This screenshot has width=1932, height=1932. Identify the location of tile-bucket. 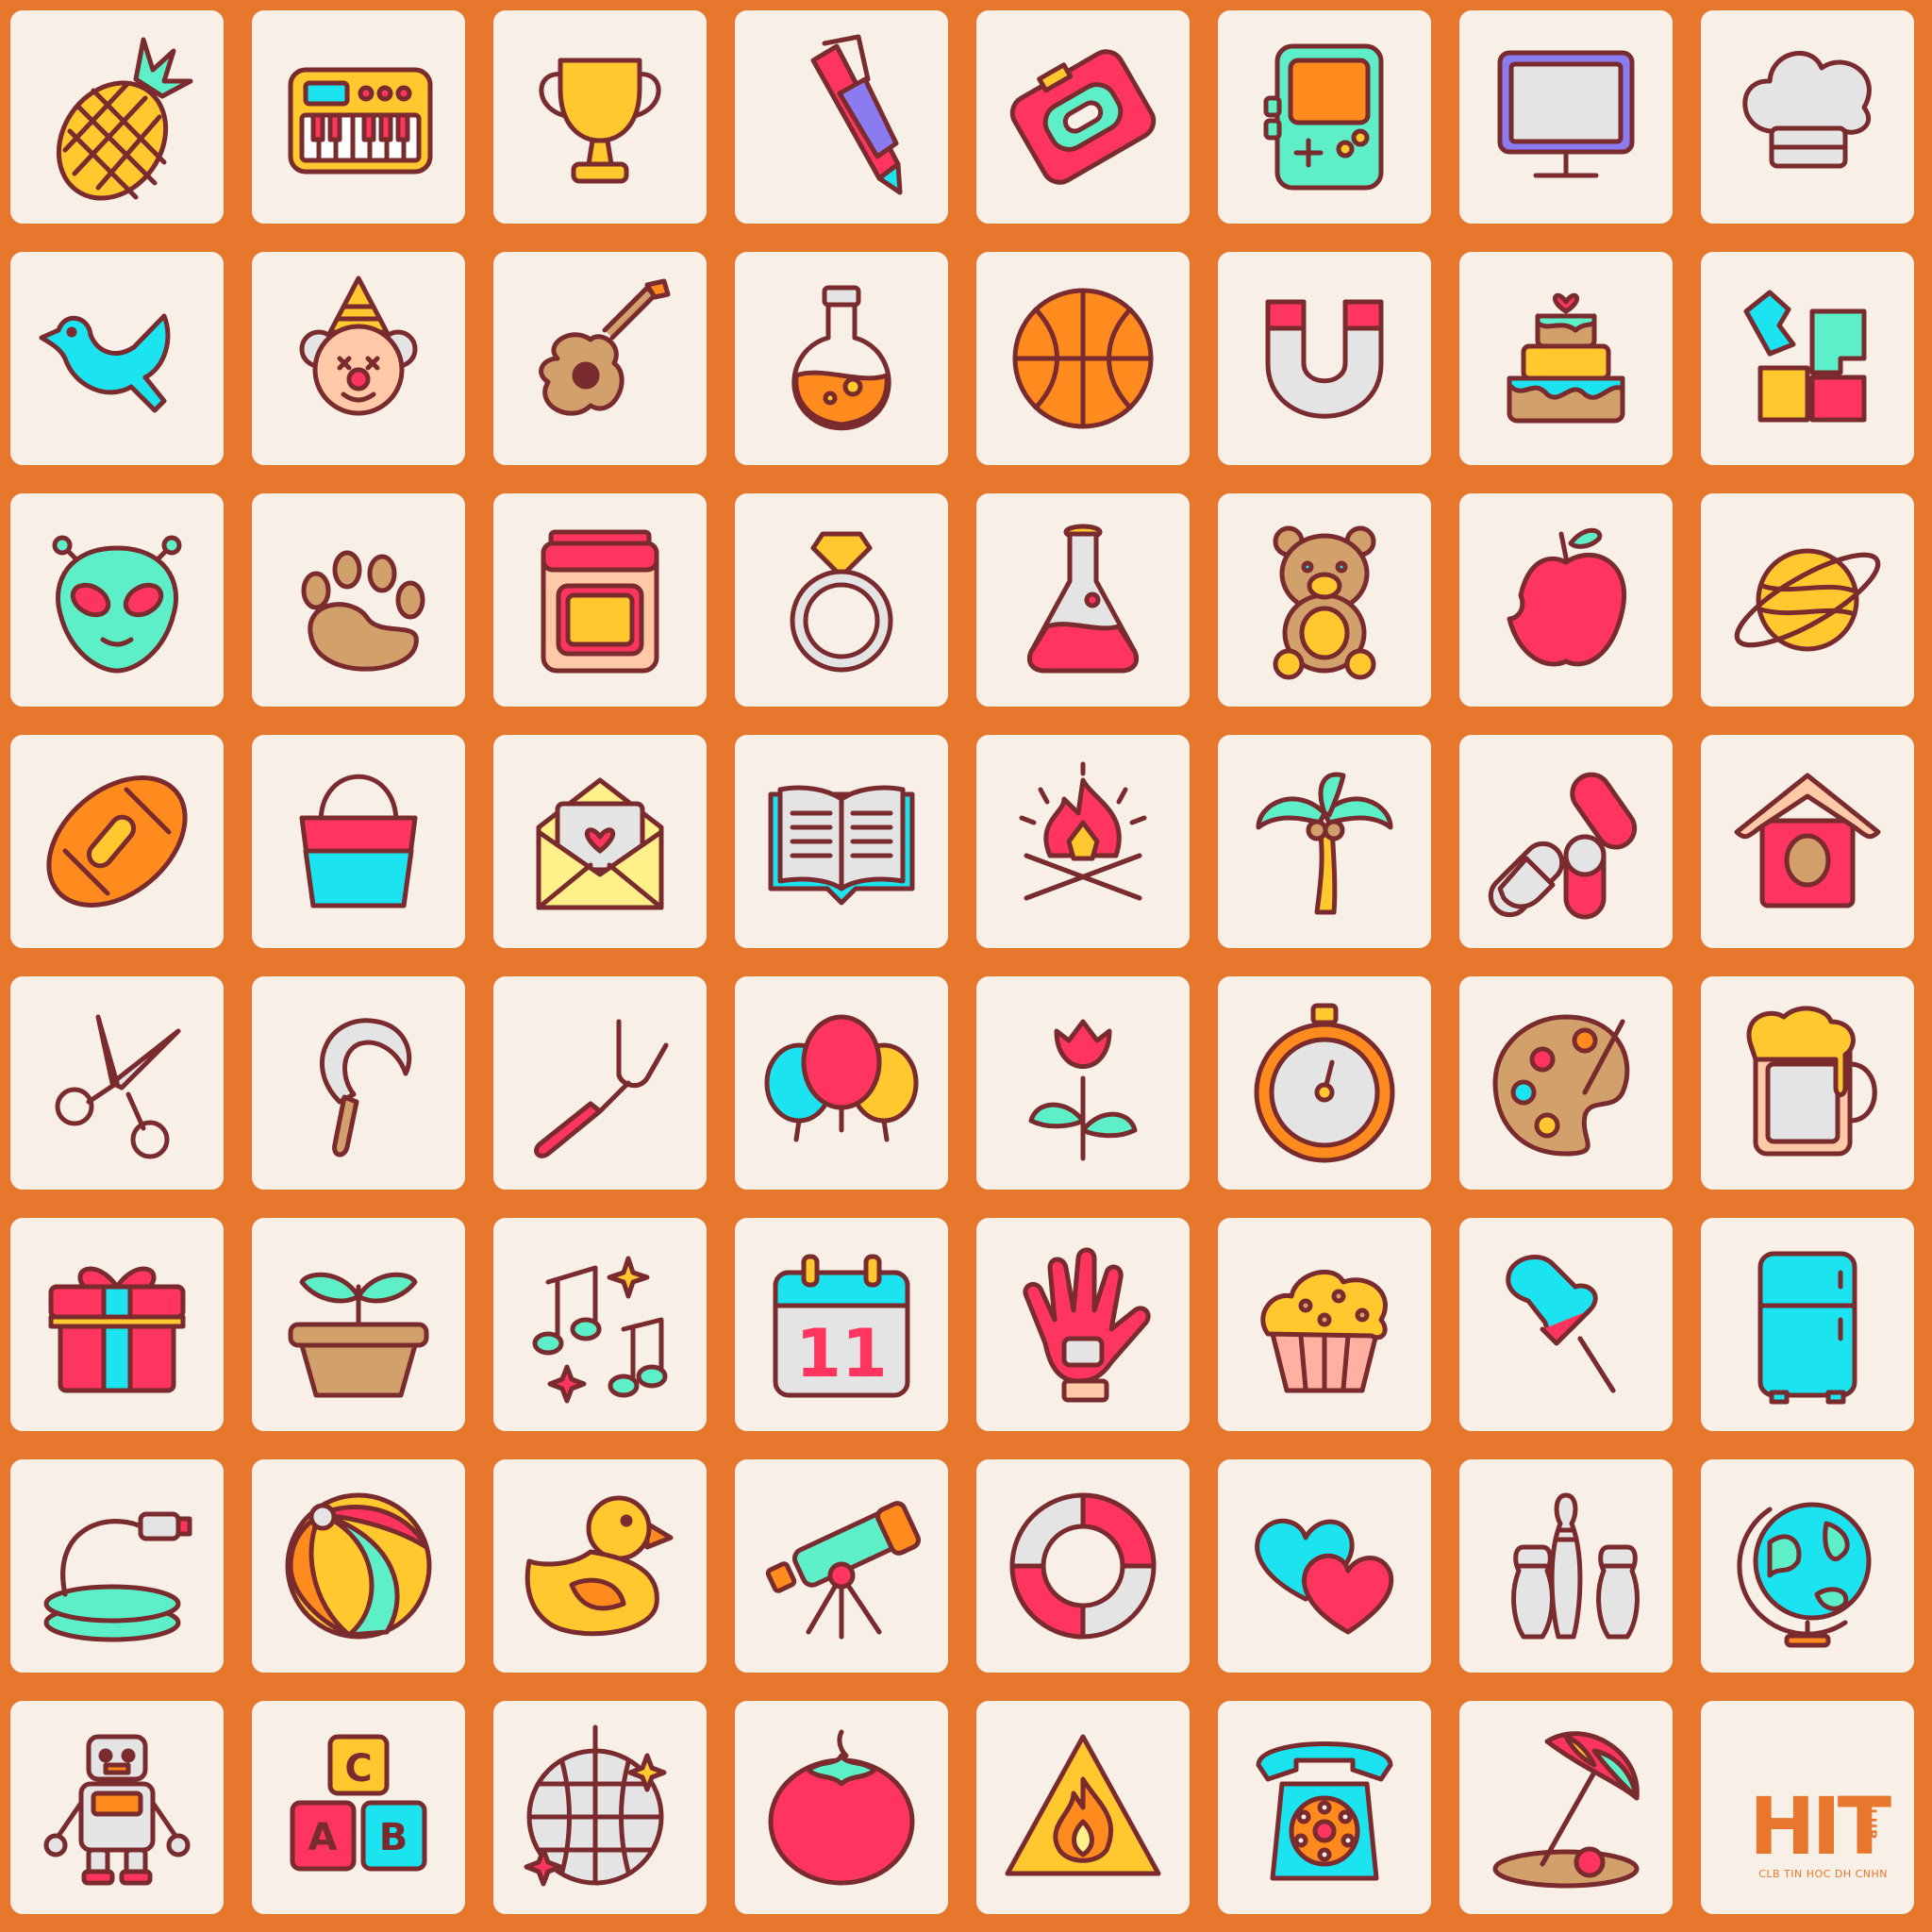
(358, 842).